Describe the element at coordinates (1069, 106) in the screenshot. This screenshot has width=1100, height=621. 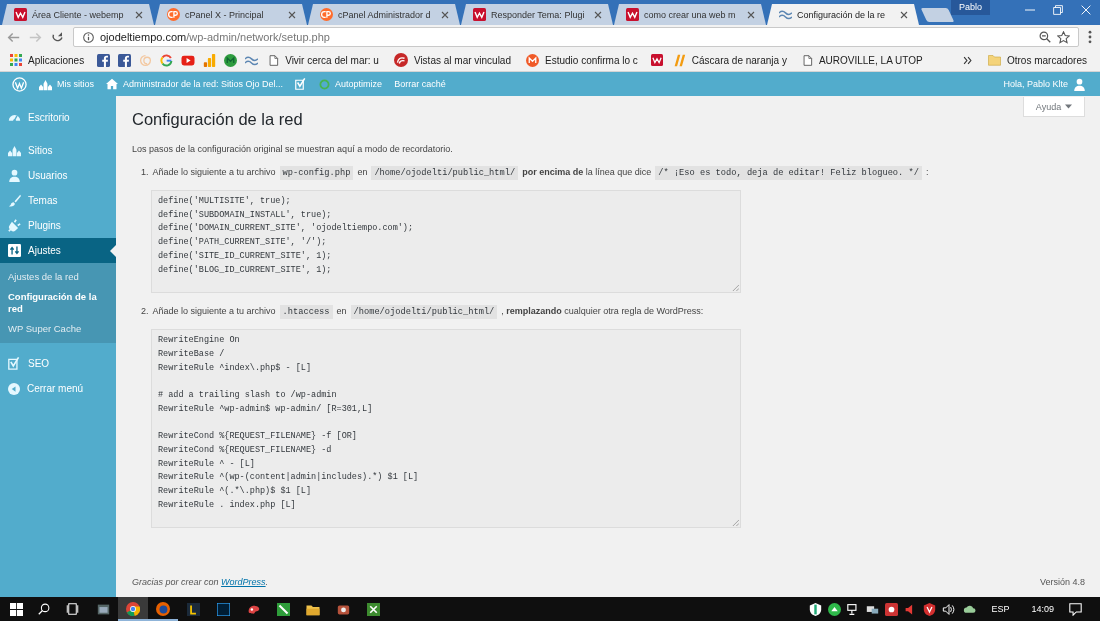
I see `caret-down-icon` at that location.